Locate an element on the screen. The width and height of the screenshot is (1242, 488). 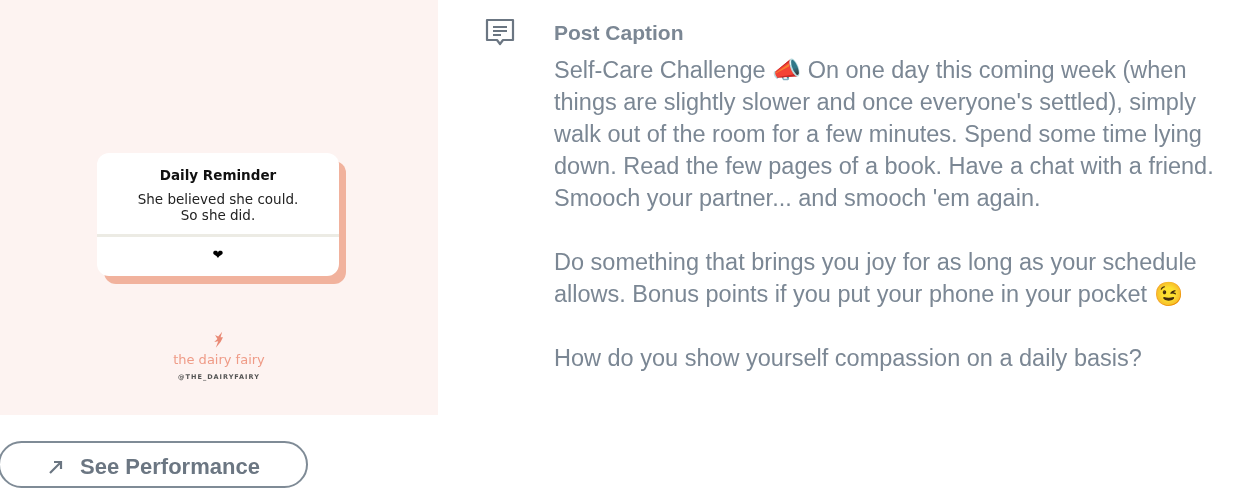
heart-symbol: ❤ is located at coordinates (218, 254).